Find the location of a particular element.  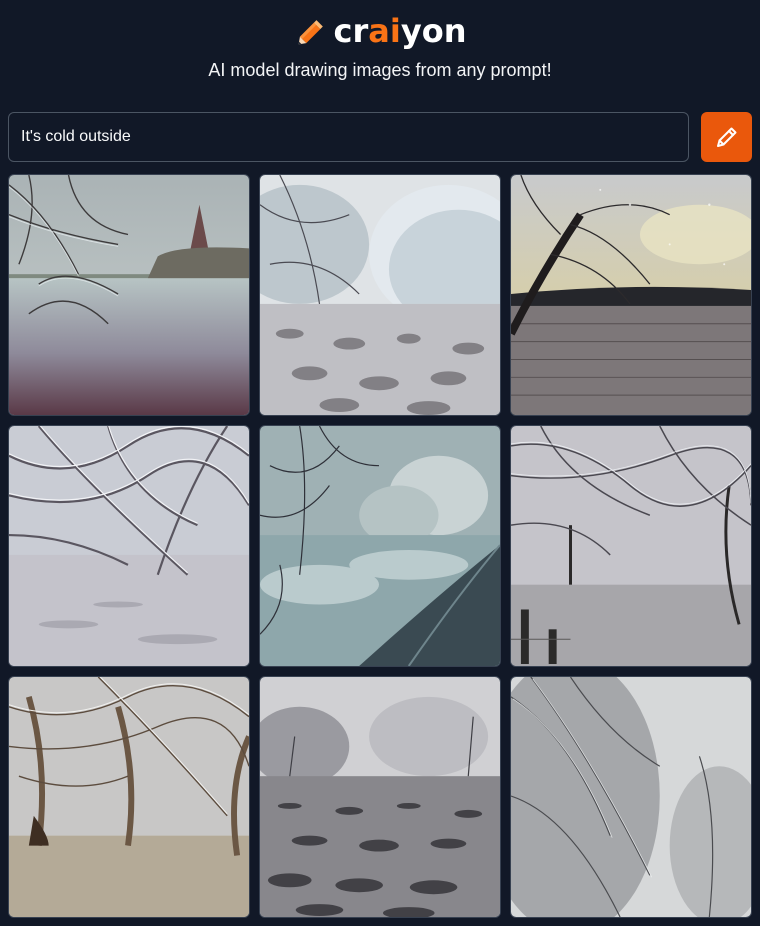

logo-text-part-1: cr is located at coordinates (351, 31).